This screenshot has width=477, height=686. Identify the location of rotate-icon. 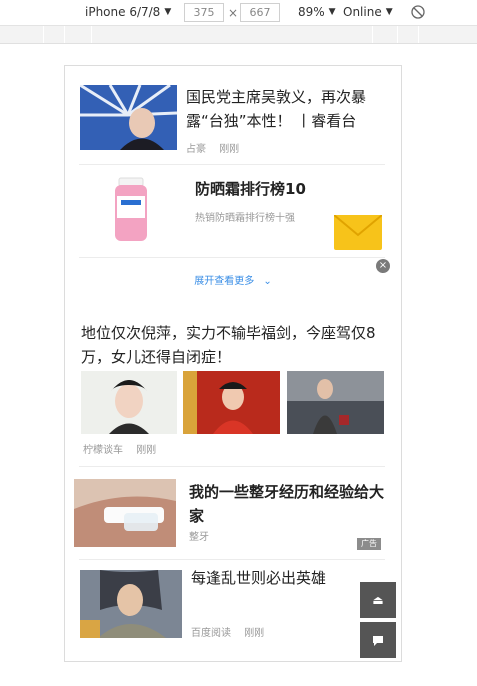
(418, 12).